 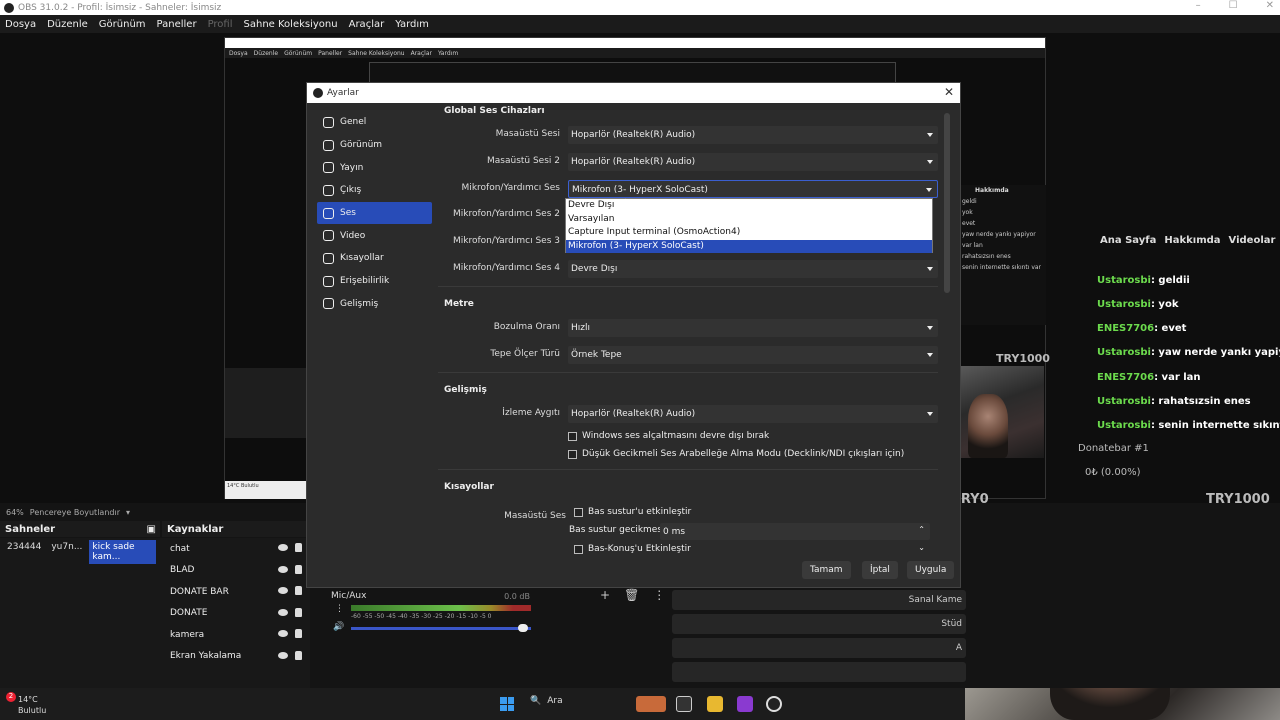 What do you see at coordinates (546, 701) in the screenshot?
I see `taskbar-search: 🔍 Ara` at bounding box center [546, 701].